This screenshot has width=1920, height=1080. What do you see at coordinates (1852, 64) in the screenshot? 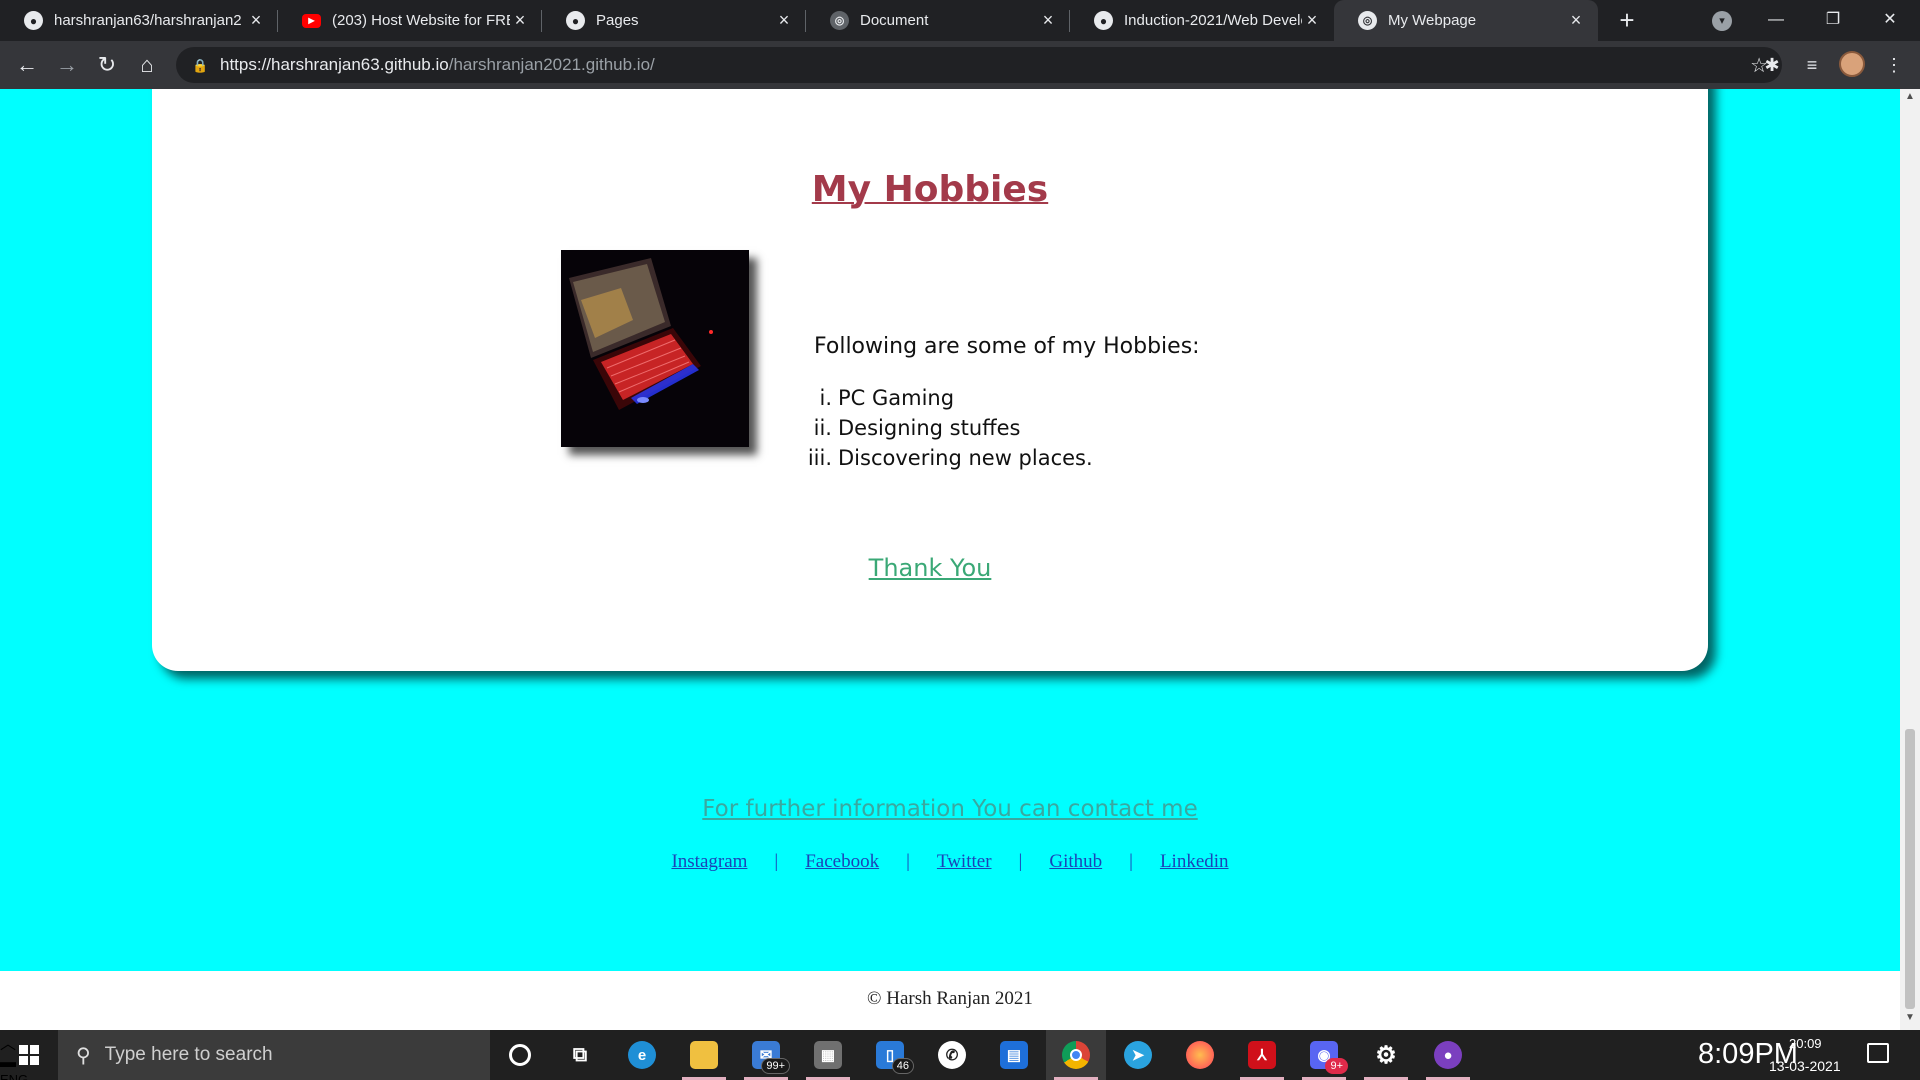
I see `profile-avatar` at bounding box center [1852, 64].